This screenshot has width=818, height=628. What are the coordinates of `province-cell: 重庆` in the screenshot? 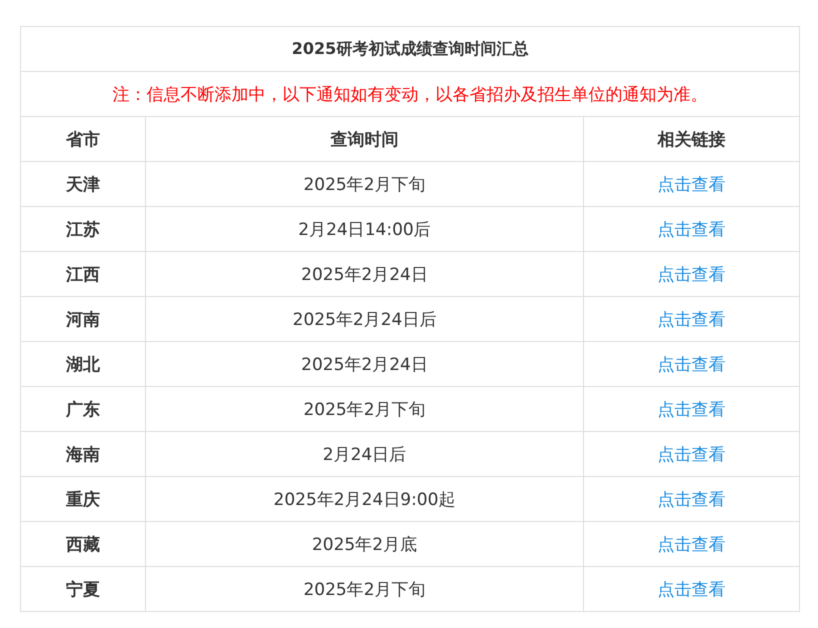 It's located at (83, 499).